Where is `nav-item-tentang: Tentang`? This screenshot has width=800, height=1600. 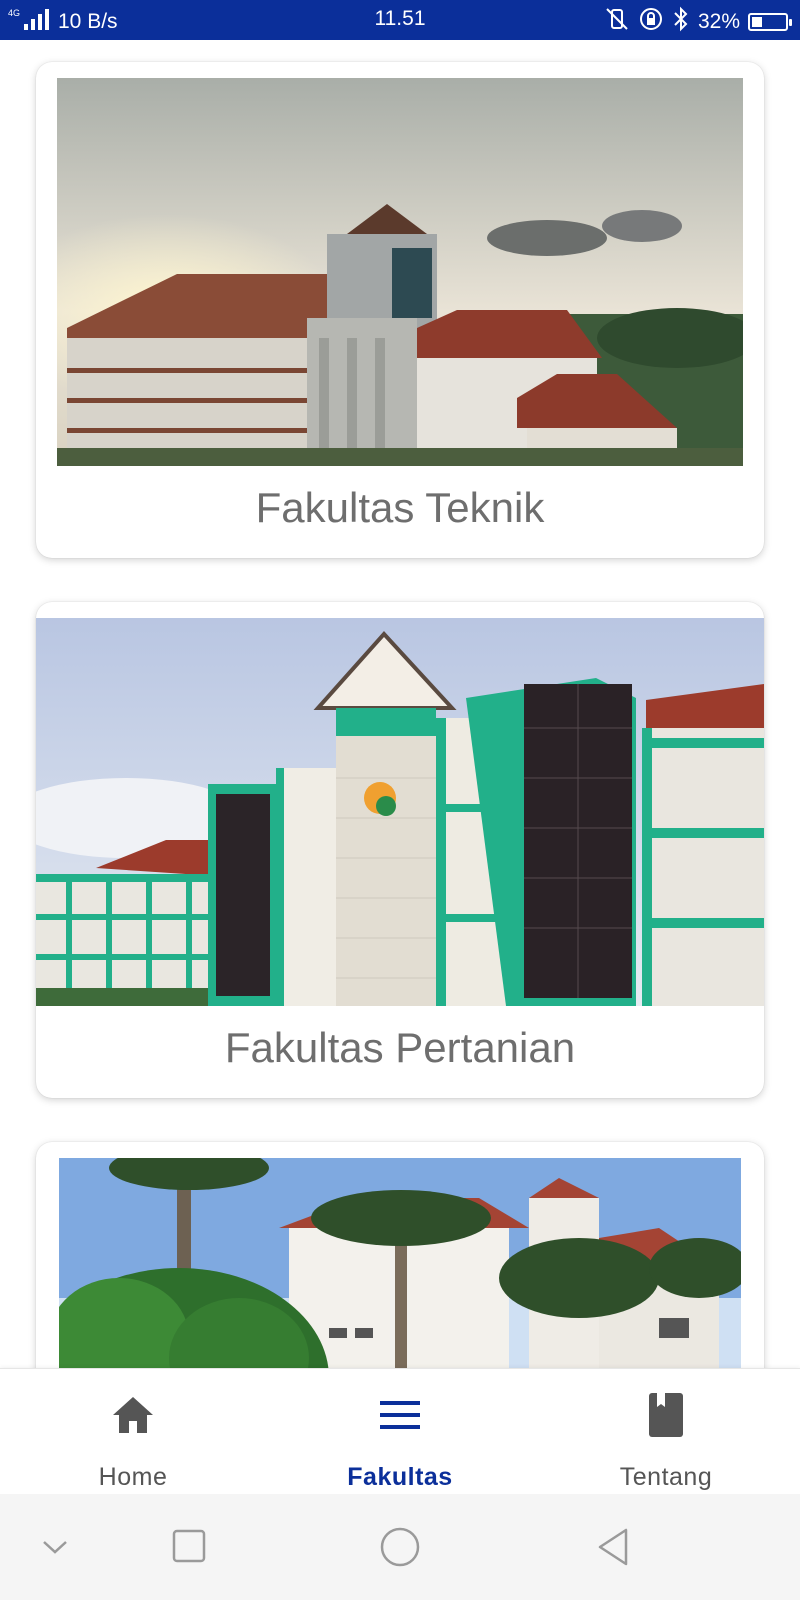 nav-item-tentang: Tentang is located at coordinates (666, 1432).